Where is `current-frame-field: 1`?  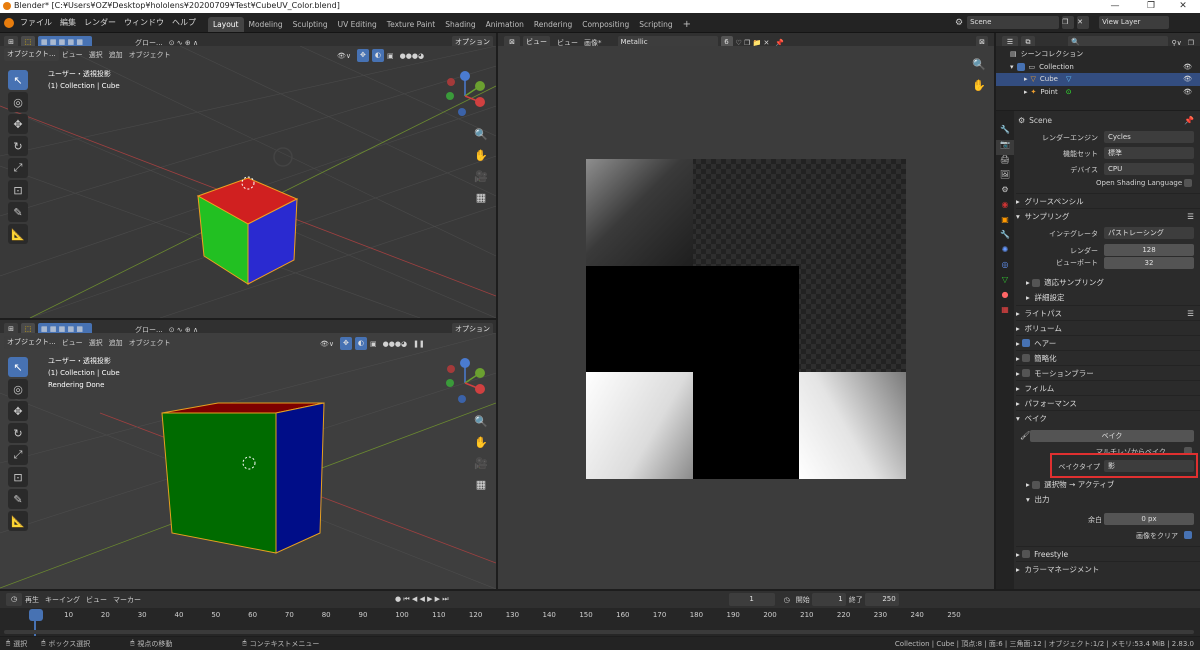 current-frame-field: 1 is located at coordinates (751, 599).